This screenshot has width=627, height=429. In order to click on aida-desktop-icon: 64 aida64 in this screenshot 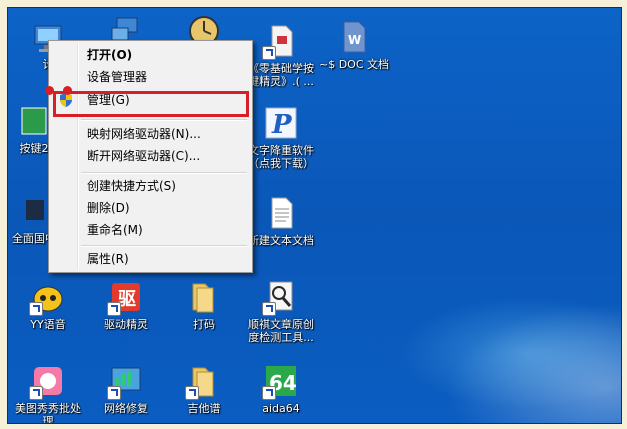, I will do `click(281, 389)`.